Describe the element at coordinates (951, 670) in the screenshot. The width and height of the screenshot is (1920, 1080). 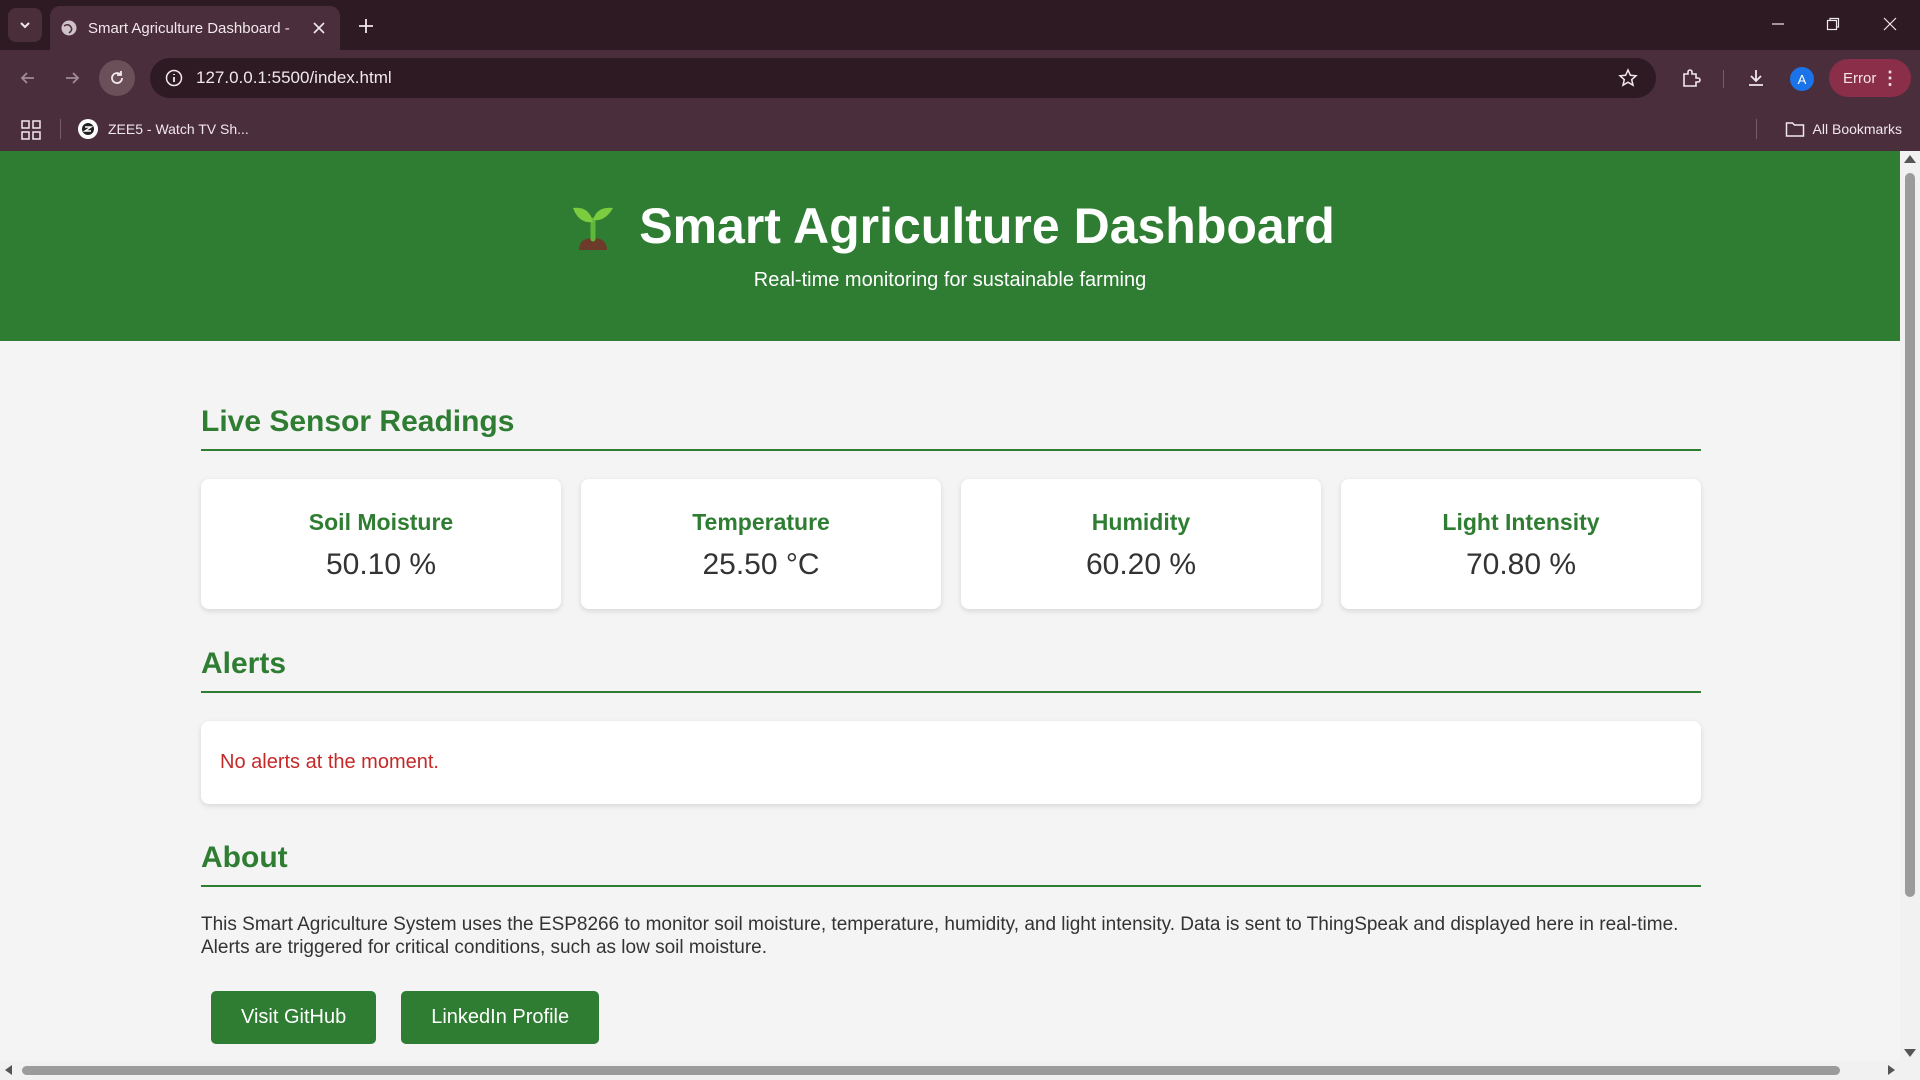
I see `alerts-section-title: Alerts` at that location.